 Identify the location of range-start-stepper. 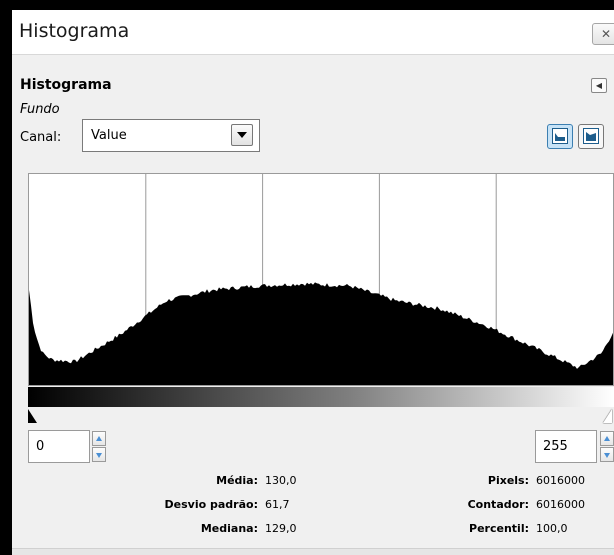
(99, 446).